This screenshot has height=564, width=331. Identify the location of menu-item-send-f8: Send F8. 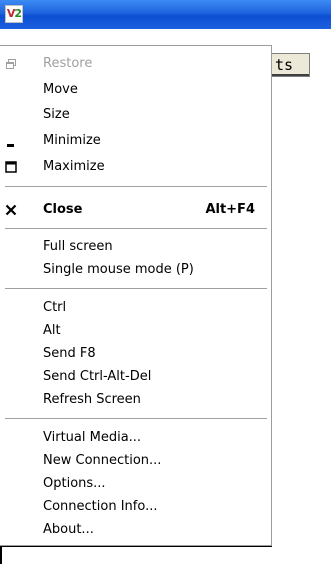
(135, 354).